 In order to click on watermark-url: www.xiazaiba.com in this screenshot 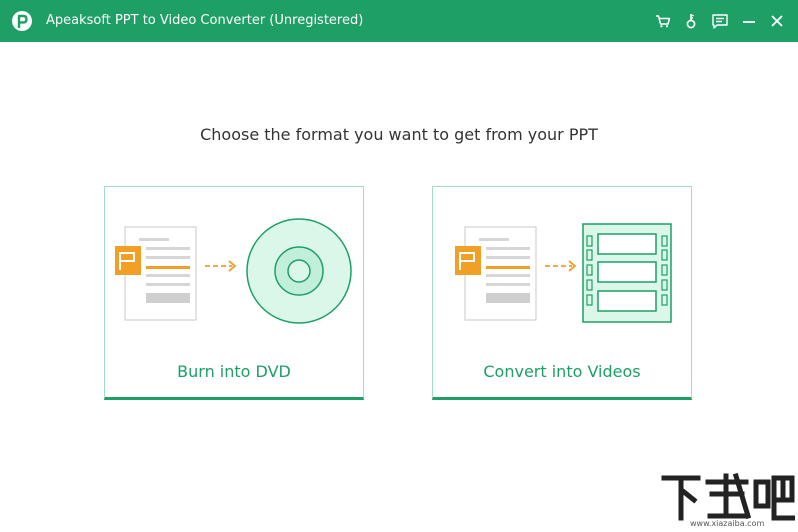, I will do `click(727, 523)`.